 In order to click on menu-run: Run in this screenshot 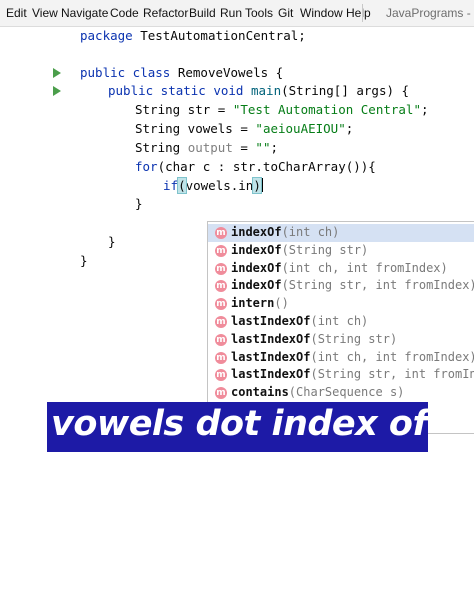, I will do `click(231, 13)`.